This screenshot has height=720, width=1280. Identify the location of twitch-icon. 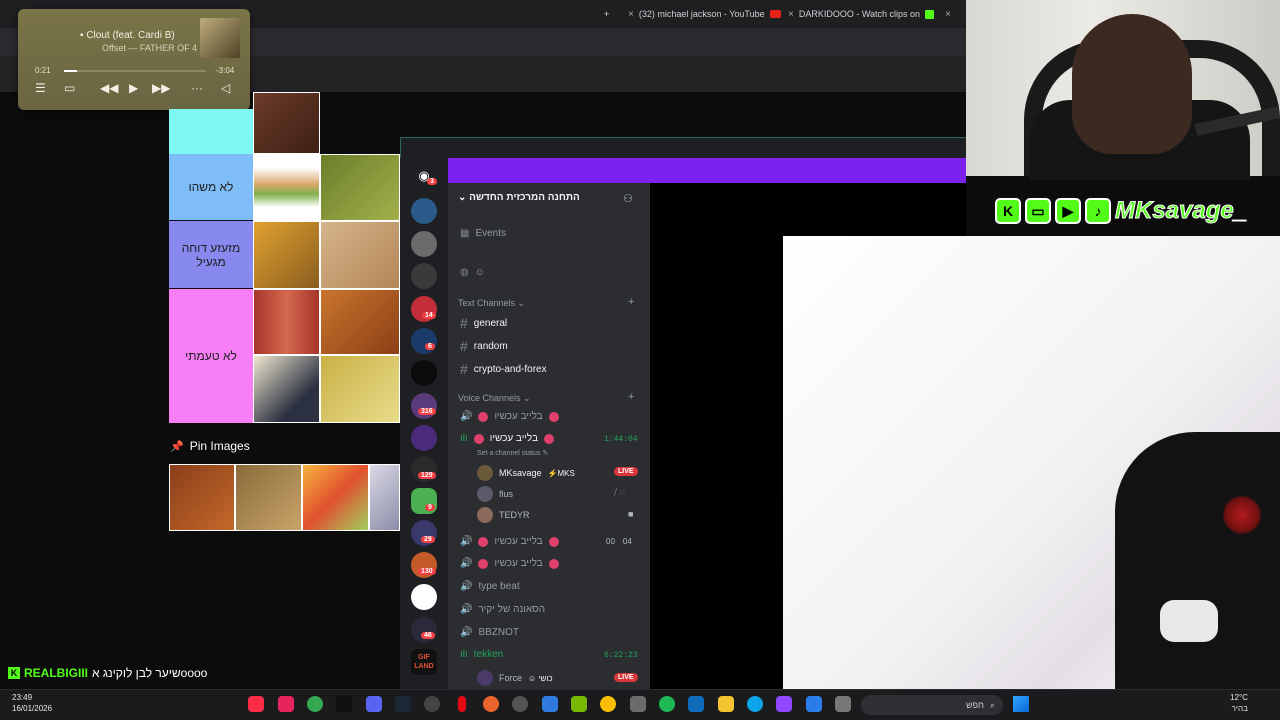
(784, 704).